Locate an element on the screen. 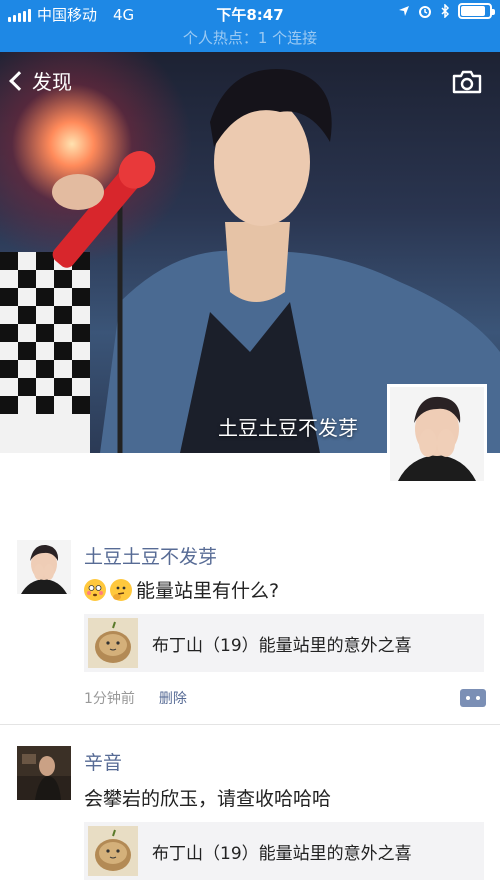 This screenshot has width=500, height=889. alarm-icon is located at coordinates (425, 12).